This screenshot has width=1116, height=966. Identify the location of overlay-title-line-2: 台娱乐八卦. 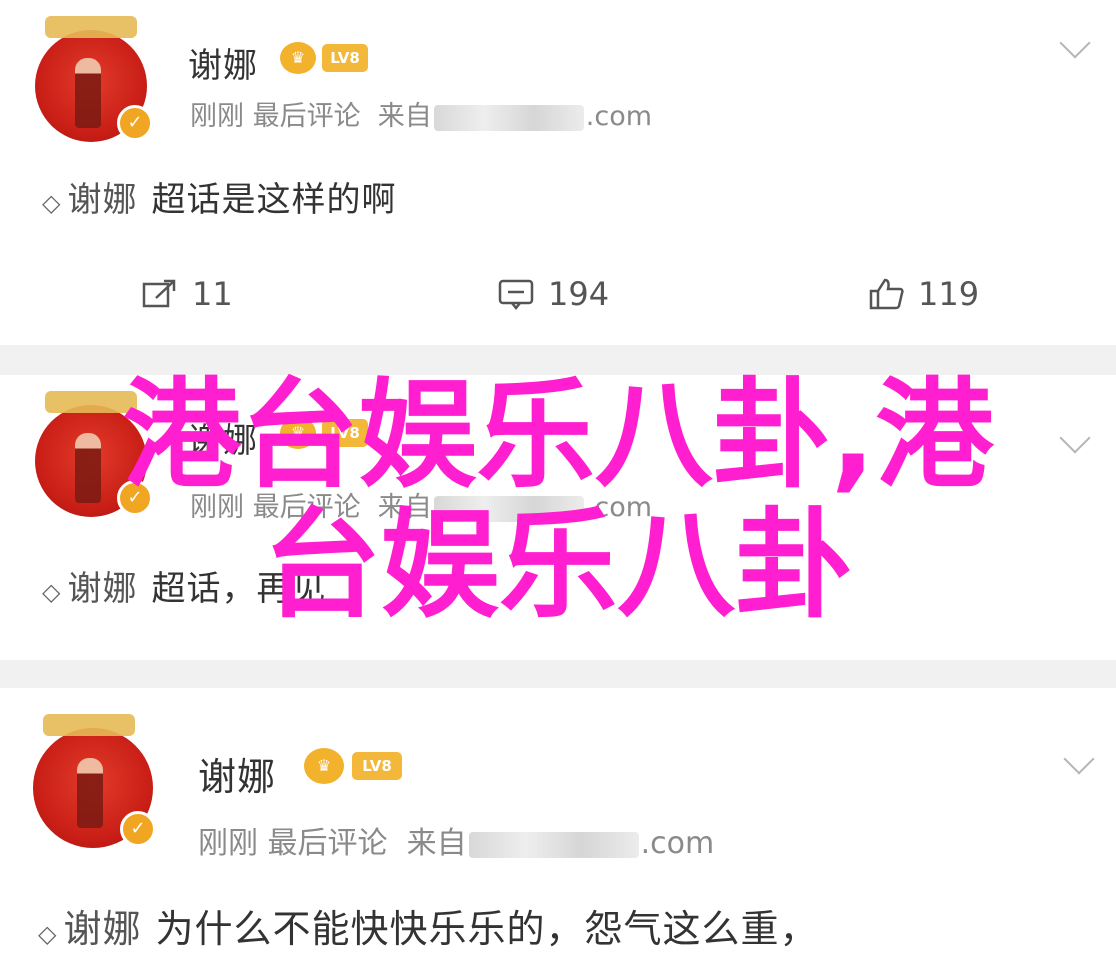
(557, 565).